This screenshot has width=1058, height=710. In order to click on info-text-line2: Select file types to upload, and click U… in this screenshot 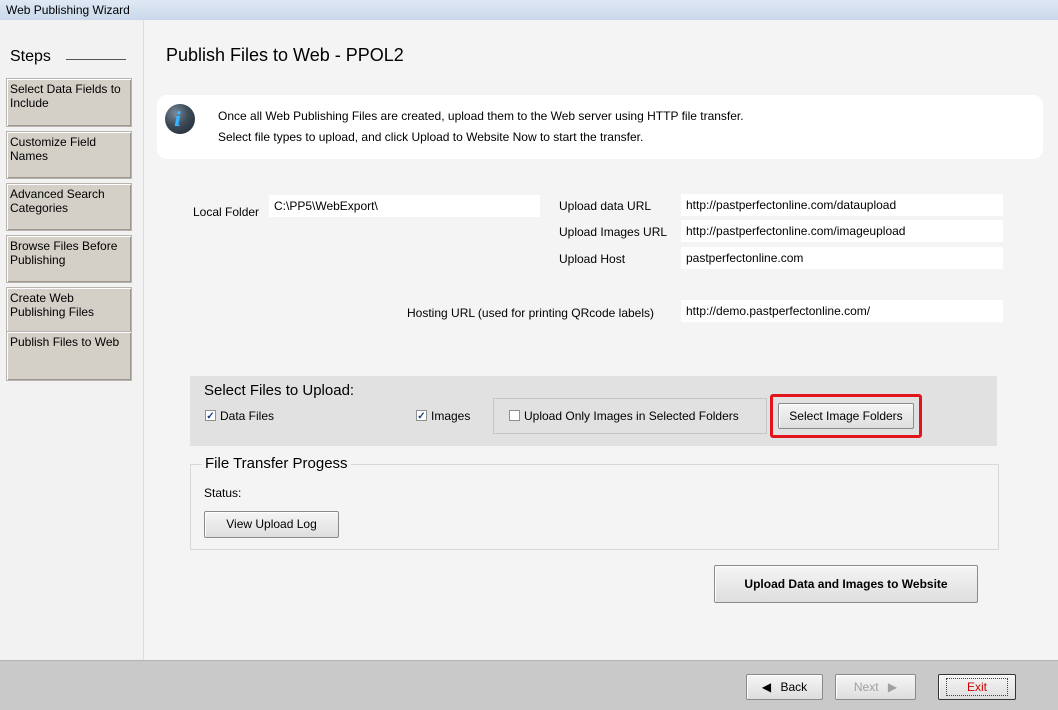, I will do `click(431, 137)`.